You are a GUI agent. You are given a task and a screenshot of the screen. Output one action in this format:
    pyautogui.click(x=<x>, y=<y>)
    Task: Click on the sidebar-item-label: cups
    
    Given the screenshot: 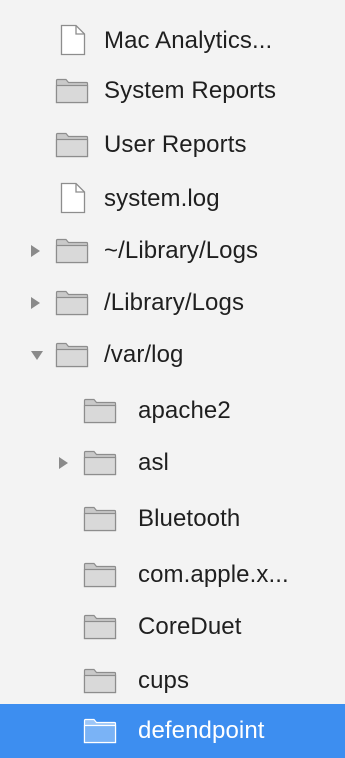 What is the action you would take?
    pyautogui.click(x=164, y=680)
    